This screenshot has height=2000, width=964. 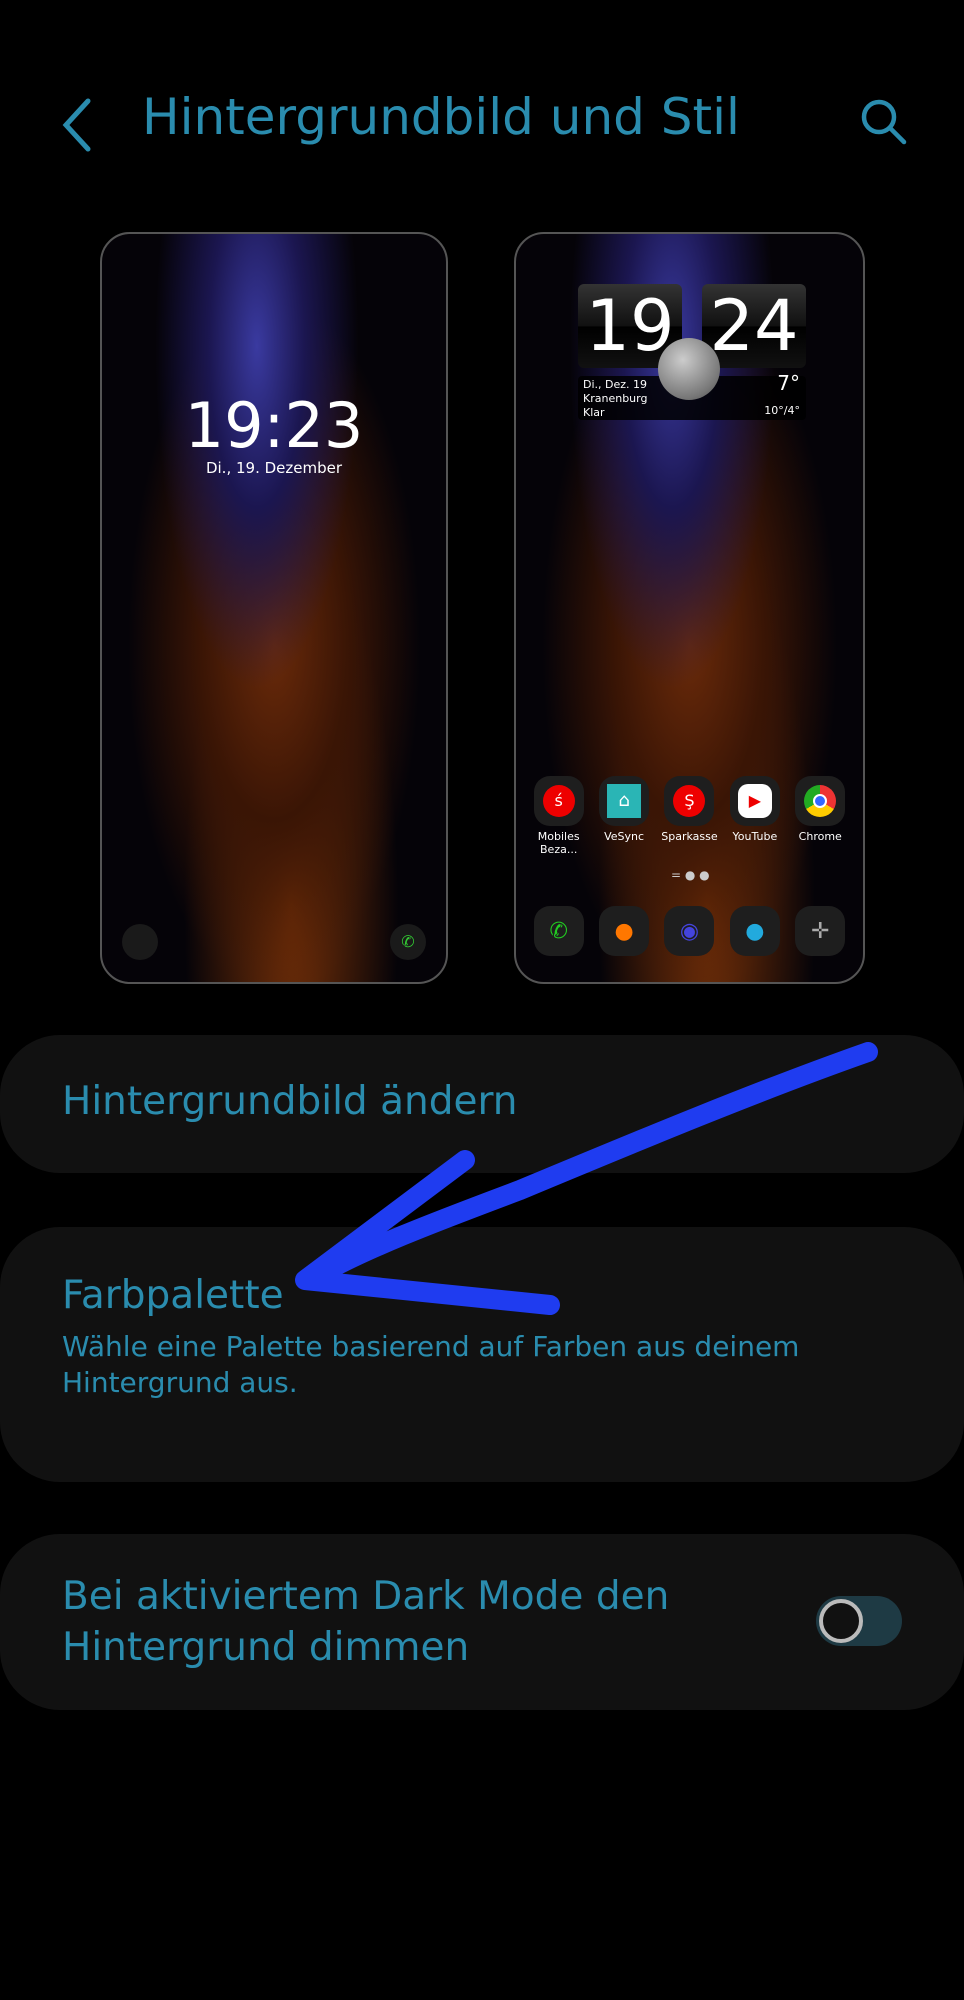 I want to click on dock-messages: ●, so click(x=755, y=933).